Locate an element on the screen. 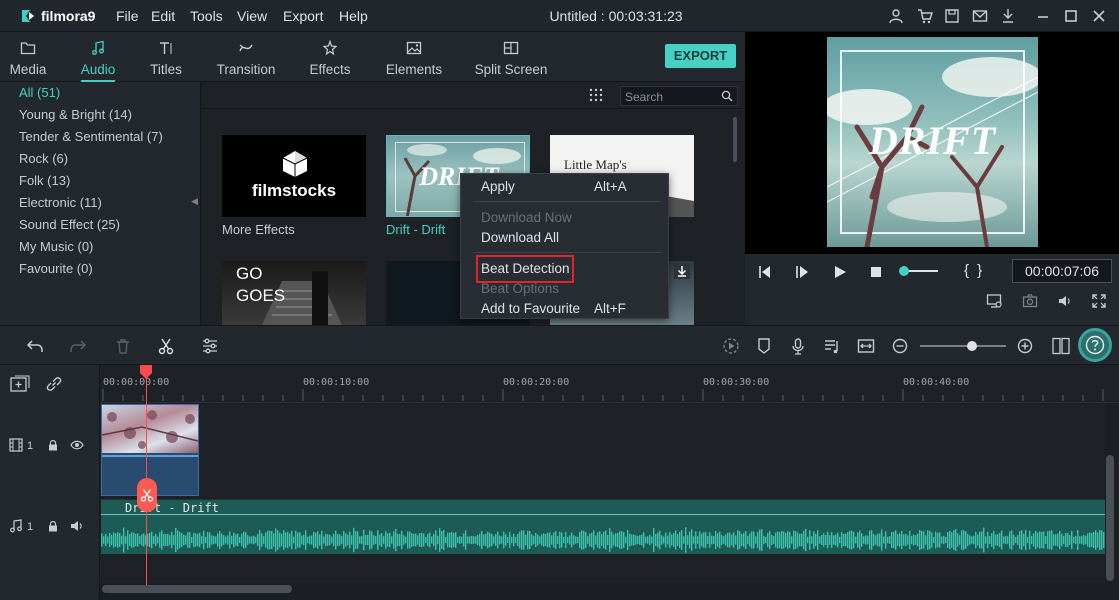 The height and width of the screenshot is (600, 1119). cart-icon is located at coordinates (925, 16).